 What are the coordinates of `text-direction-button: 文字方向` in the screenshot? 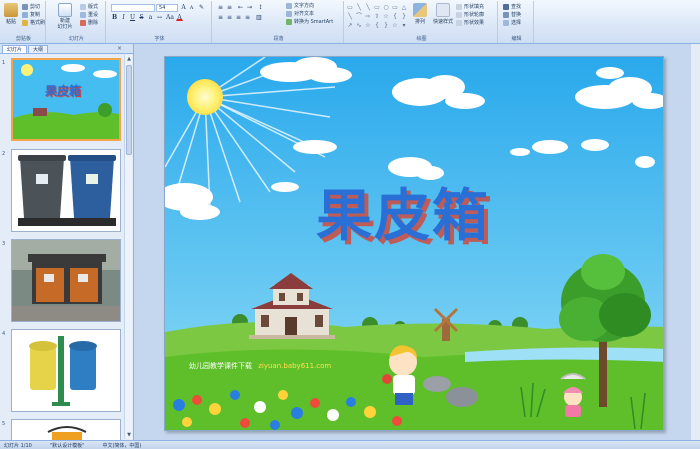 It's located at (300, 5).